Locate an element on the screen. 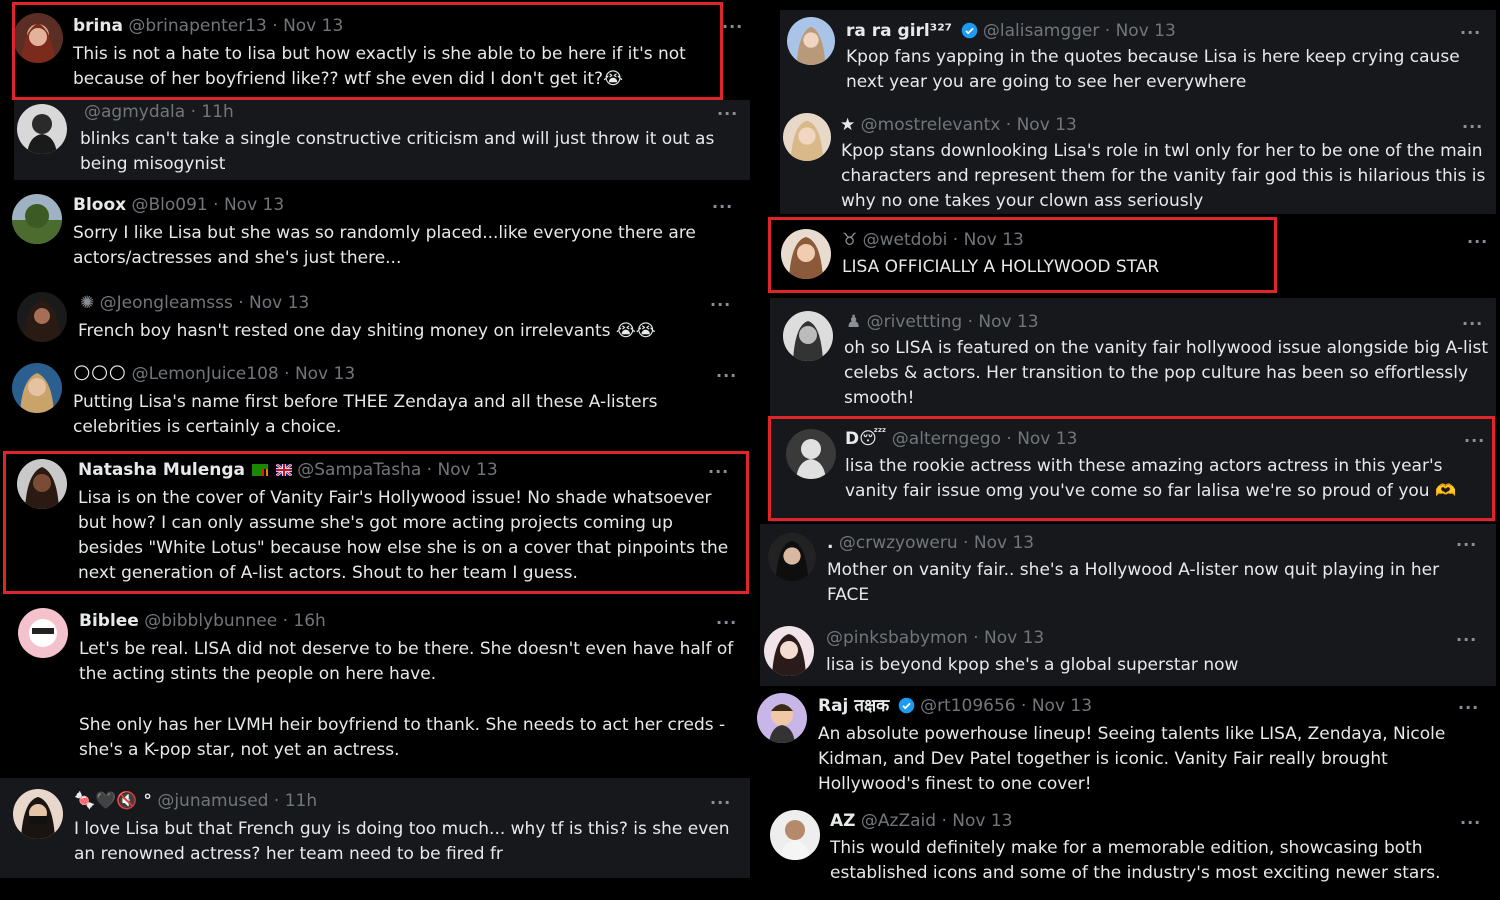  user-handle: @brinapenter13 is located at coordinates (197, 26).